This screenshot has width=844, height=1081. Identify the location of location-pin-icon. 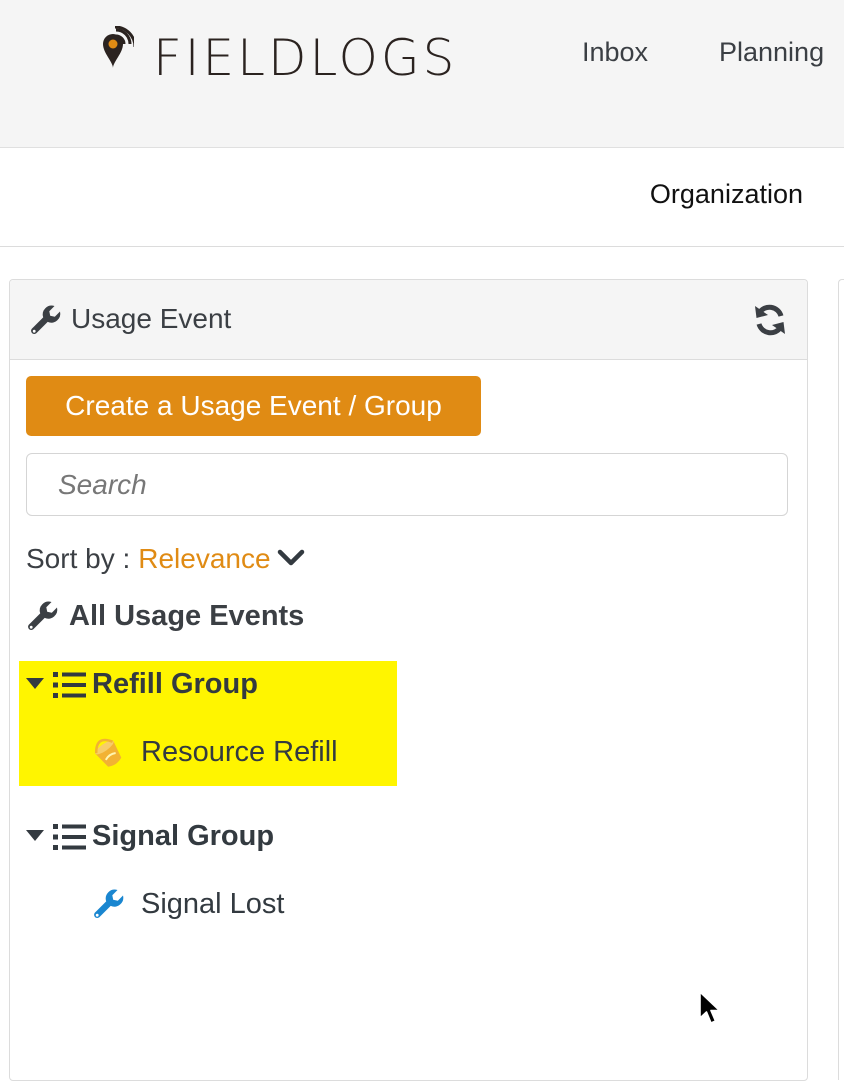
(118, 47).